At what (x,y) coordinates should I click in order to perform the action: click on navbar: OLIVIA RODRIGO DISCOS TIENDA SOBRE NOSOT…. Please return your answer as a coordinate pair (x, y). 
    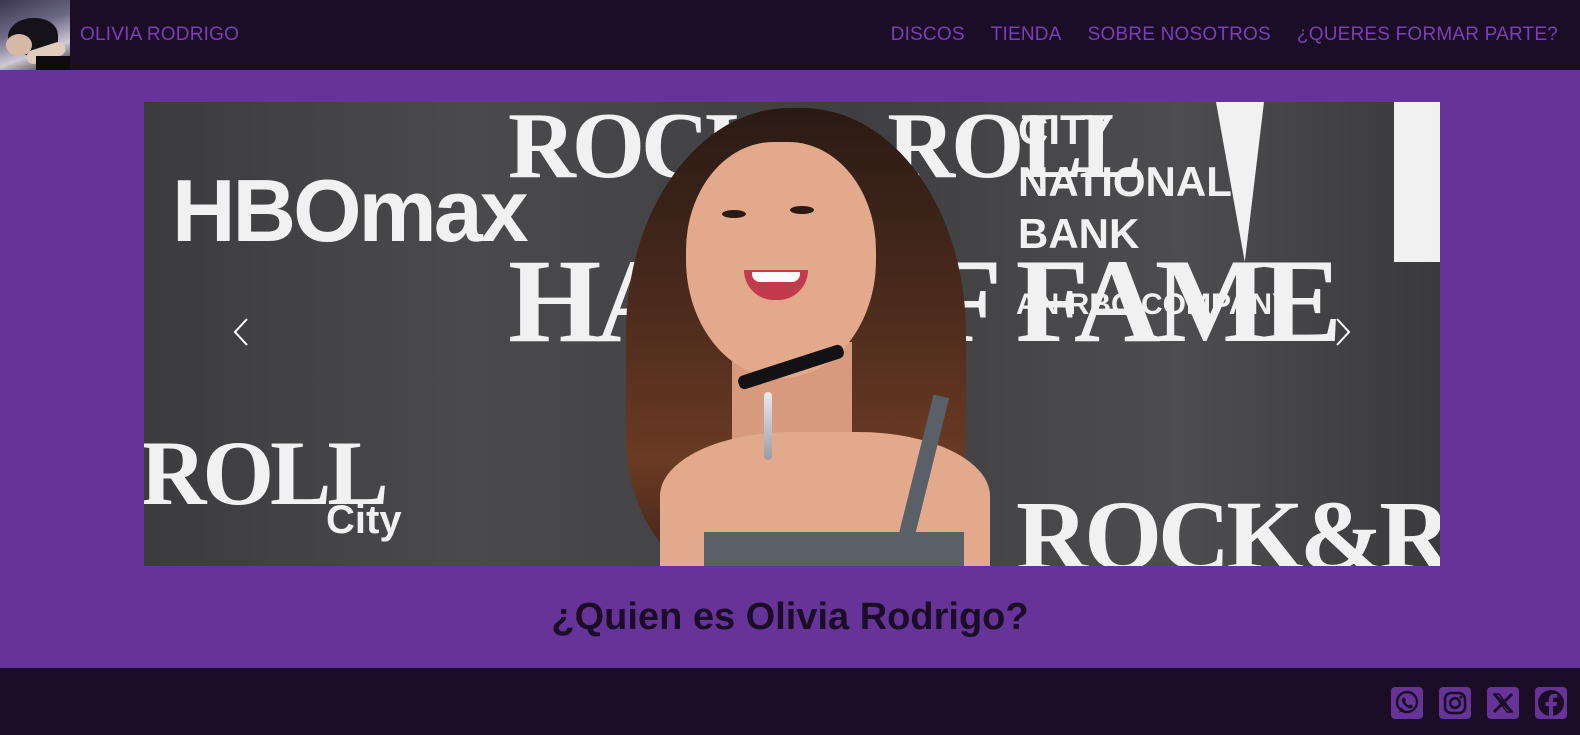
    Looking at the image, I should click on (790, 35).